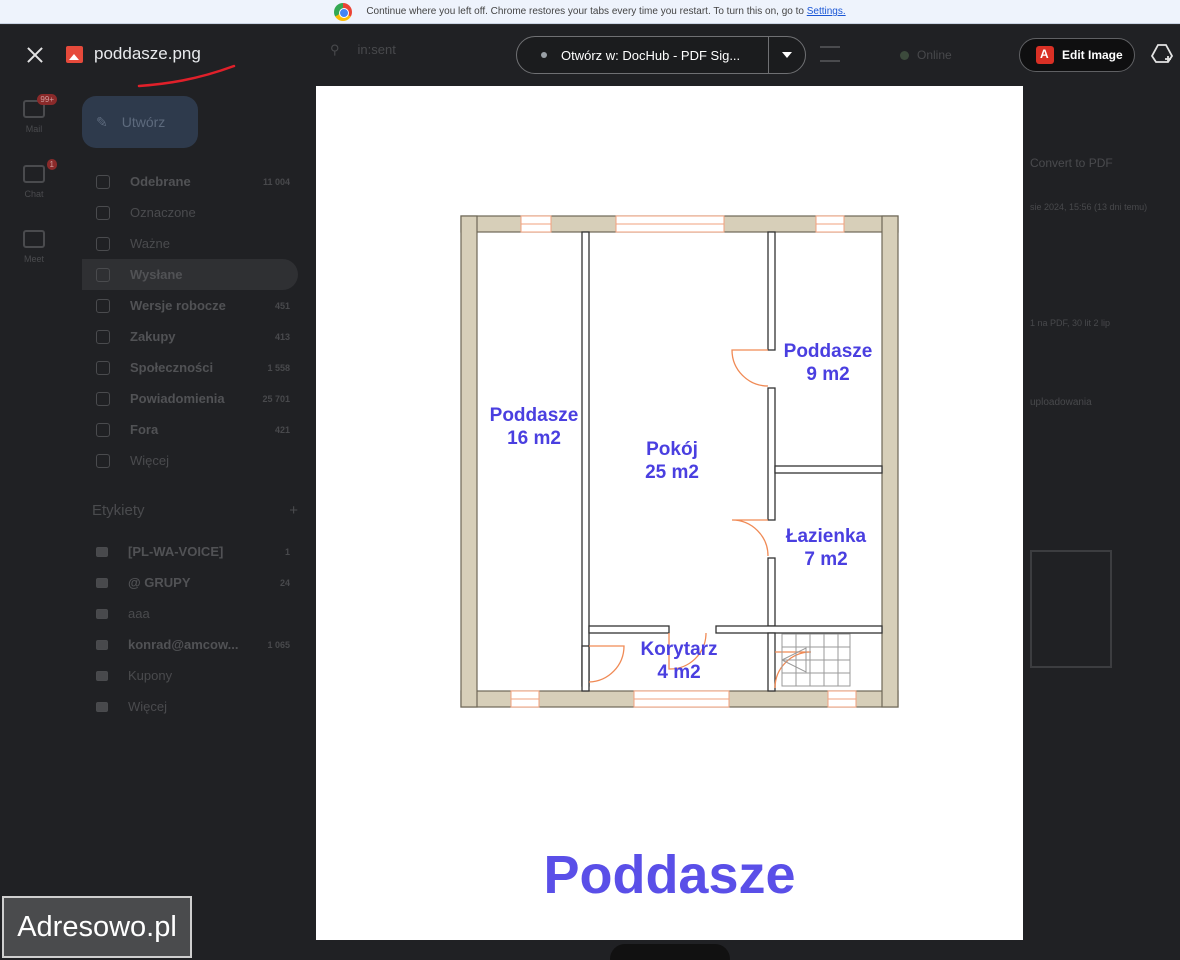 This screenshot has height=960, width=1180. What do you see at coordinates (278, 367) in the screenshot?
I see `folder-count: 1 558` at bounding box center [278, 367].